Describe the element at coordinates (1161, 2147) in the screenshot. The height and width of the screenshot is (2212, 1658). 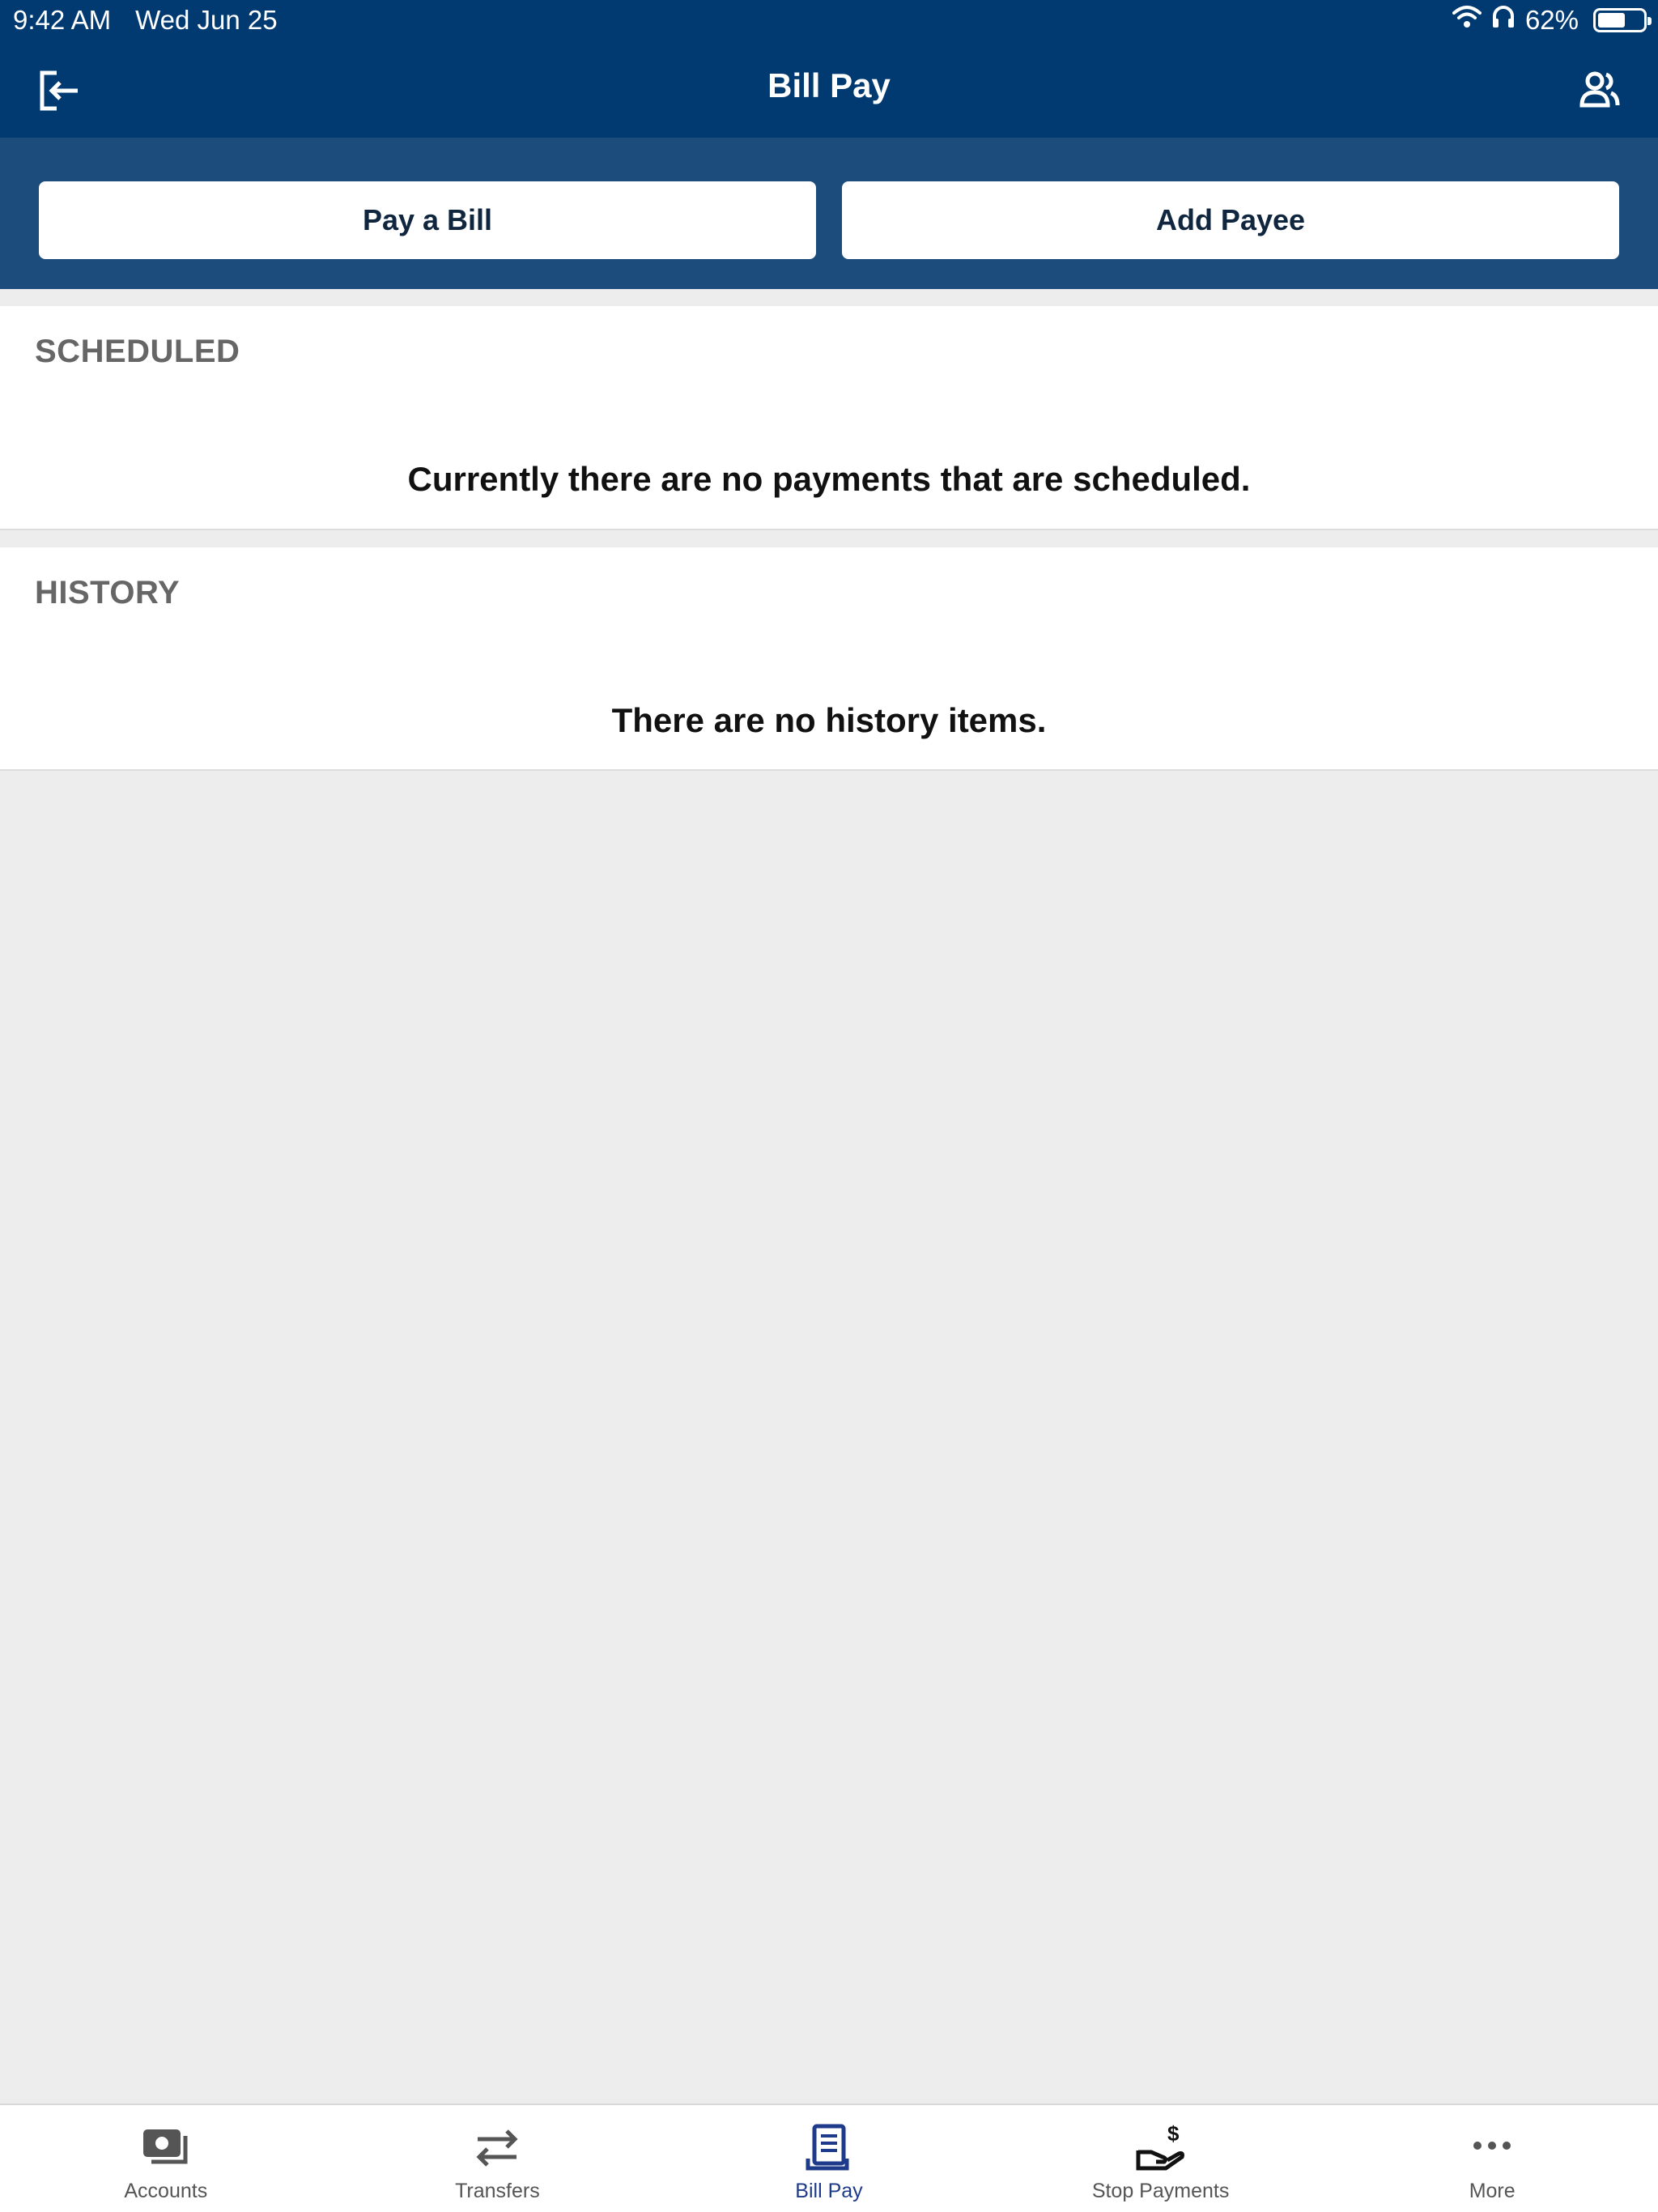
I see `stop-payments-icon: $` at that location.